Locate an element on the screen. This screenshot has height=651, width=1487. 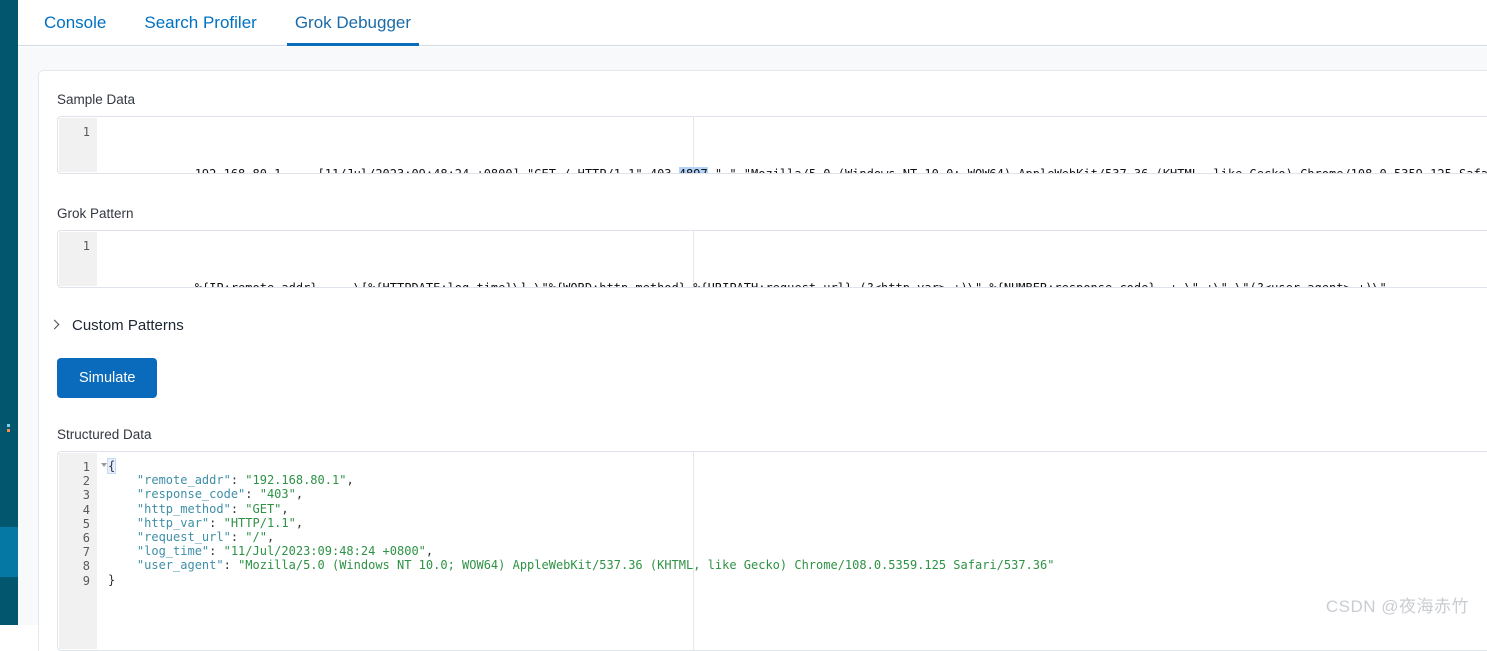
code-line: "response_code": "403", is located at coordinates (797, 494).